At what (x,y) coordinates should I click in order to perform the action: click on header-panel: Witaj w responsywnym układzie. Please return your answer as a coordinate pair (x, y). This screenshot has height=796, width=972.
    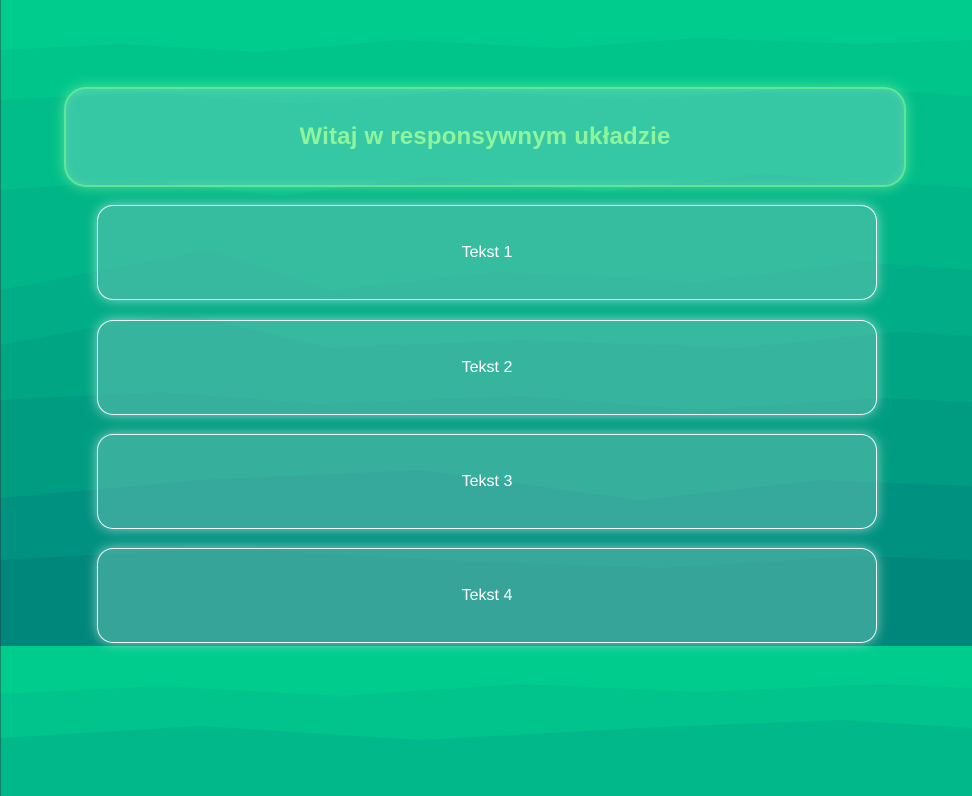
    Looking at the image, I should click on (485, 137).